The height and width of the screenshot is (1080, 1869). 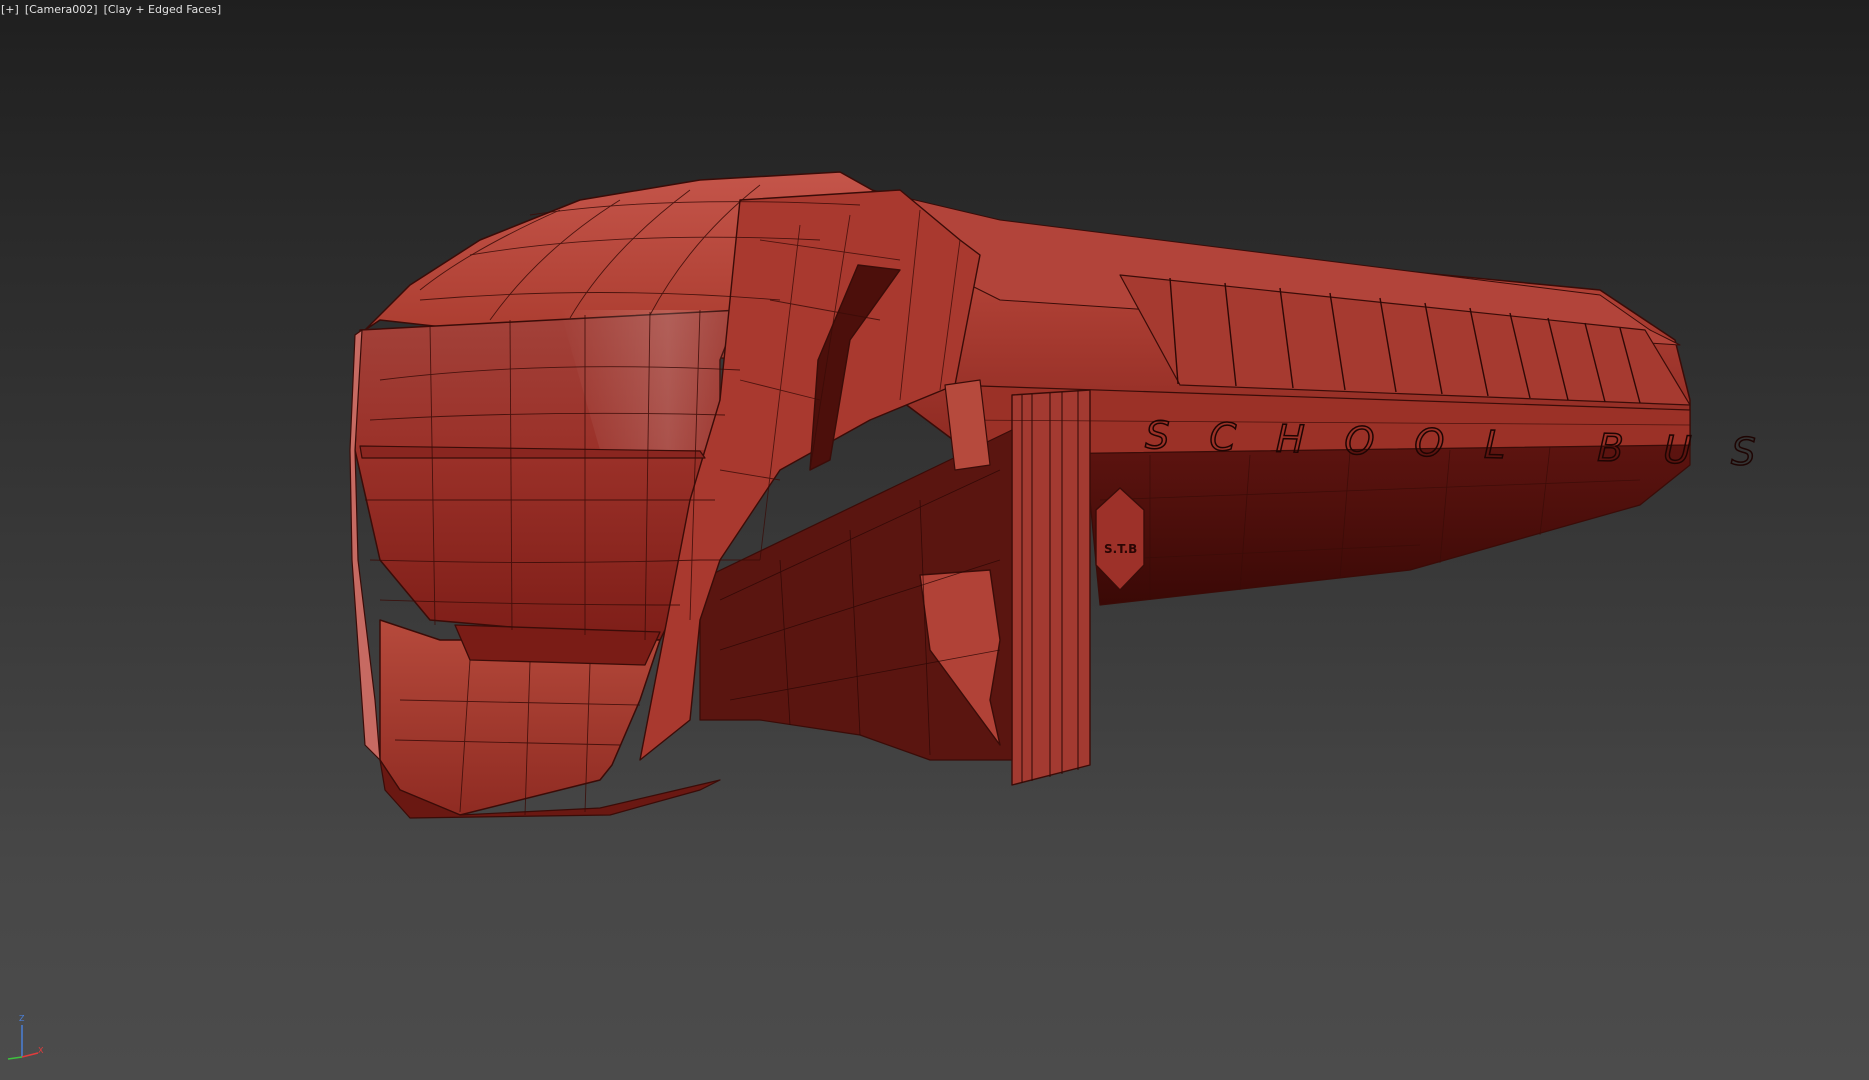 I want to click on axis-y-line, so click(x=15, y=1058).